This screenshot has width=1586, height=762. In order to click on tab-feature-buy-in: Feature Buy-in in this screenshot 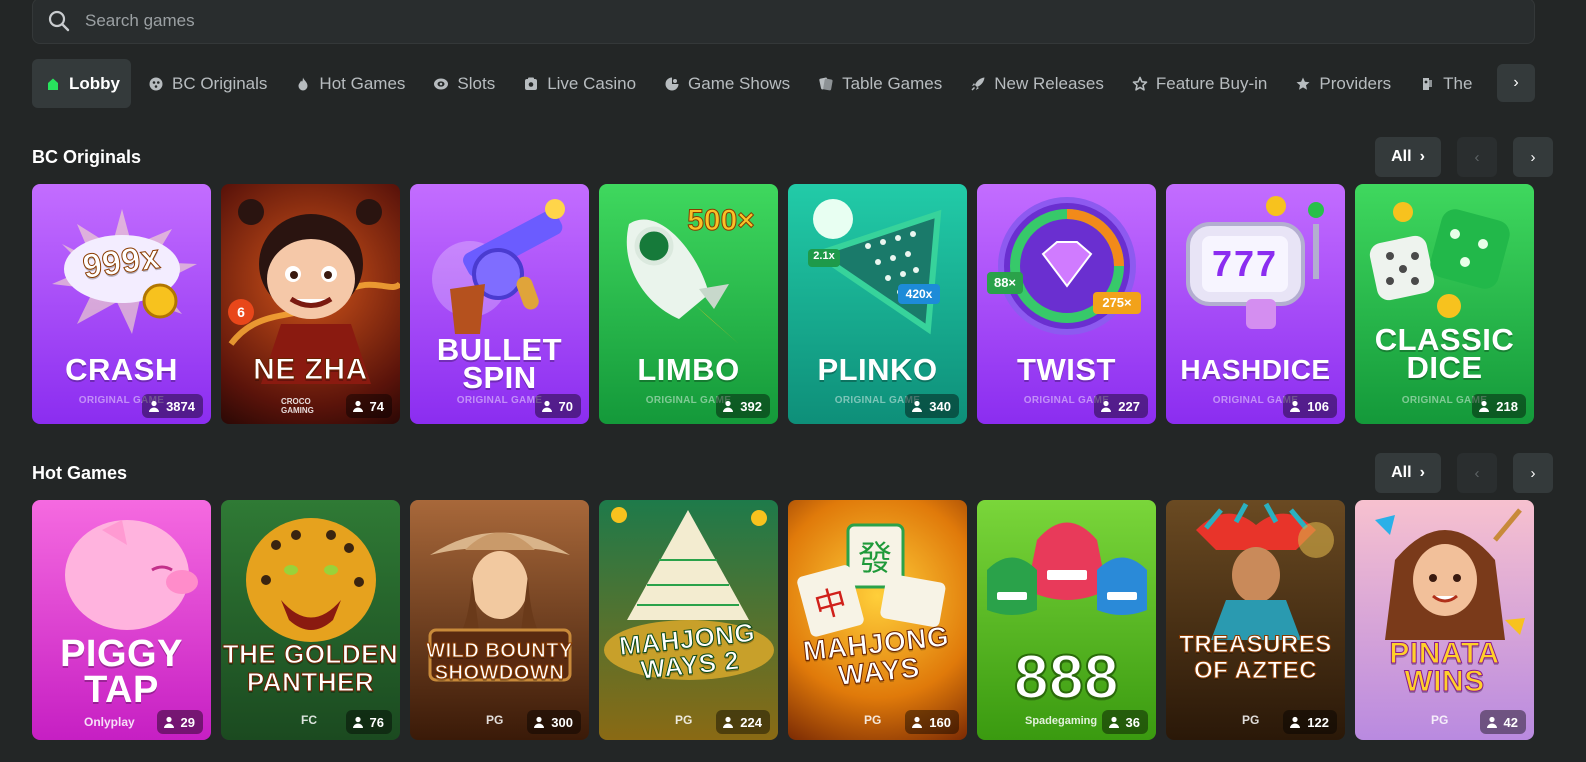, I will do `click(1199, 83)`.